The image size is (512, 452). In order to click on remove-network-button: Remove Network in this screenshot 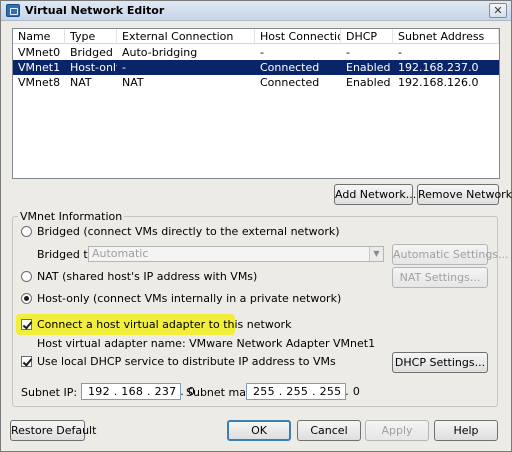, I will do `click(464, 194)`.